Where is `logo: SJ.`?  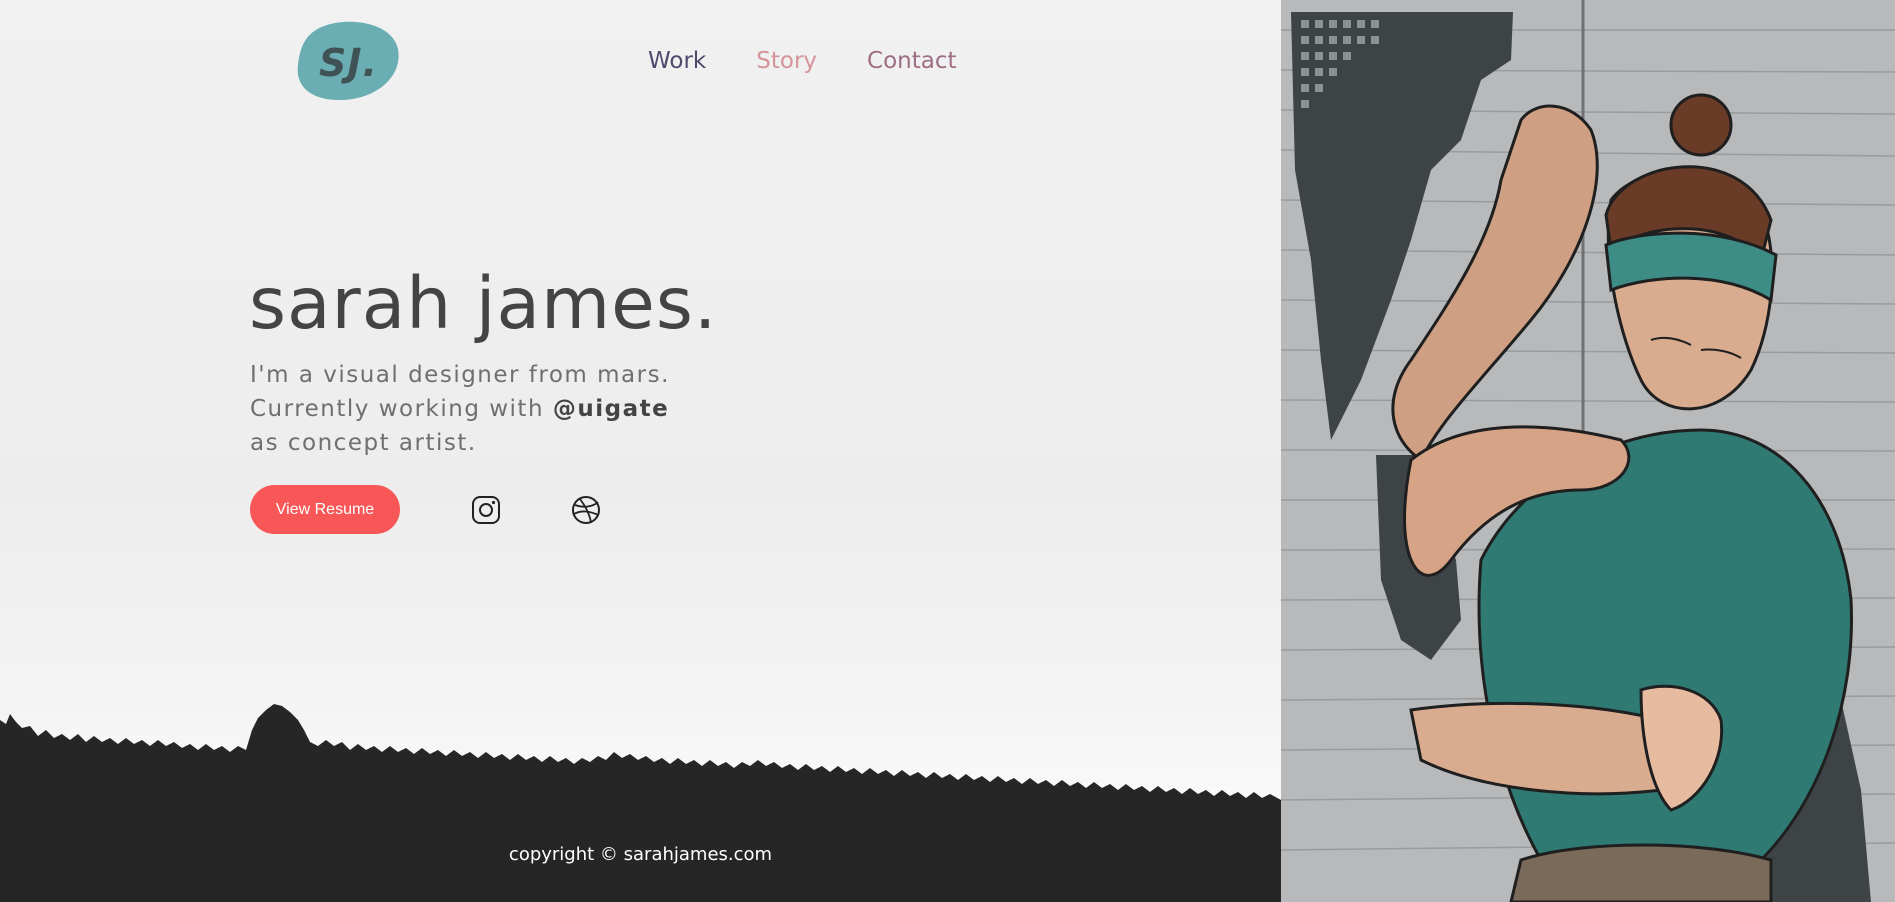
logo: SJ. is located at coordinates (348, 61).